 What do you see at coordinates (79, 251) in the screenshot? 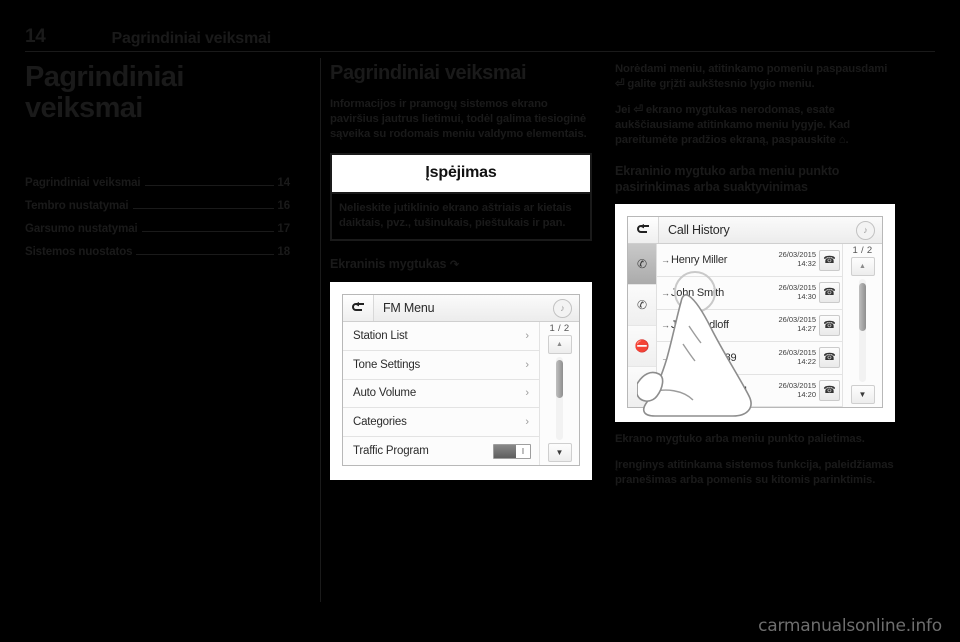
I see `toc-label: Sistemos nuostatos` at bounding box center [79, 251].